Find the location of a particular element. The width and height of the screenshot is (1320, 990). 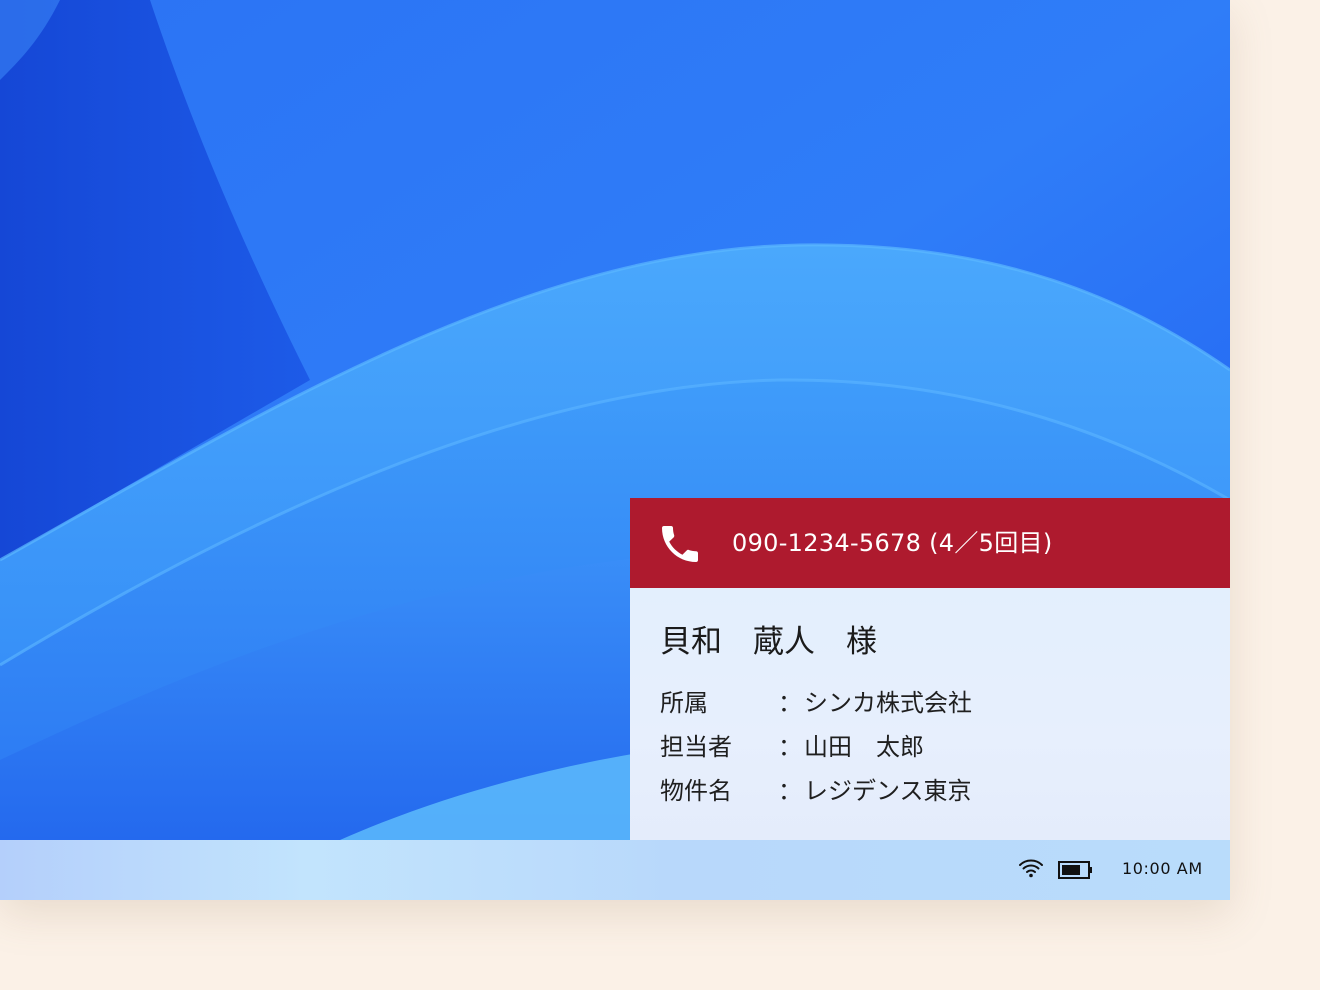

affiliation-value: シンカ株式会社 is located at coordinates (888, 703).